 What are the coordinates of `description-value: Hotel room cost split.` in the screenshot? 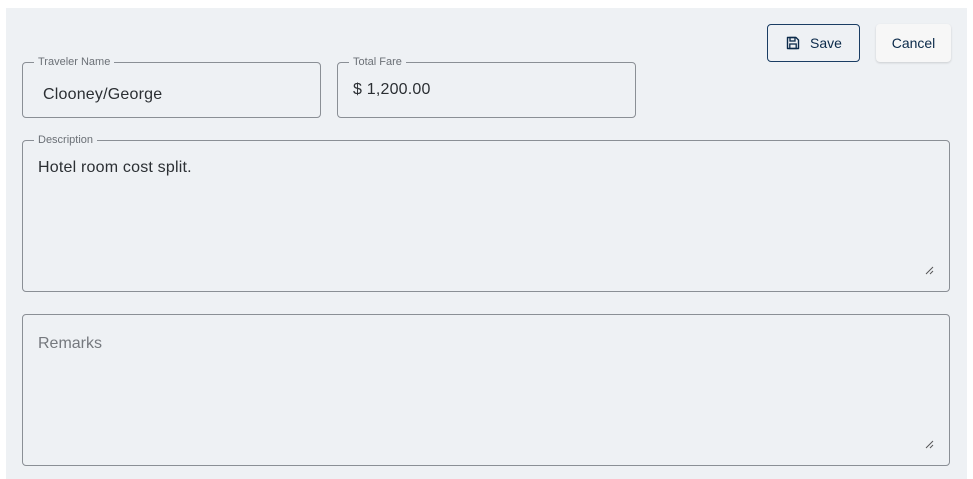 It's located at (115, 168).